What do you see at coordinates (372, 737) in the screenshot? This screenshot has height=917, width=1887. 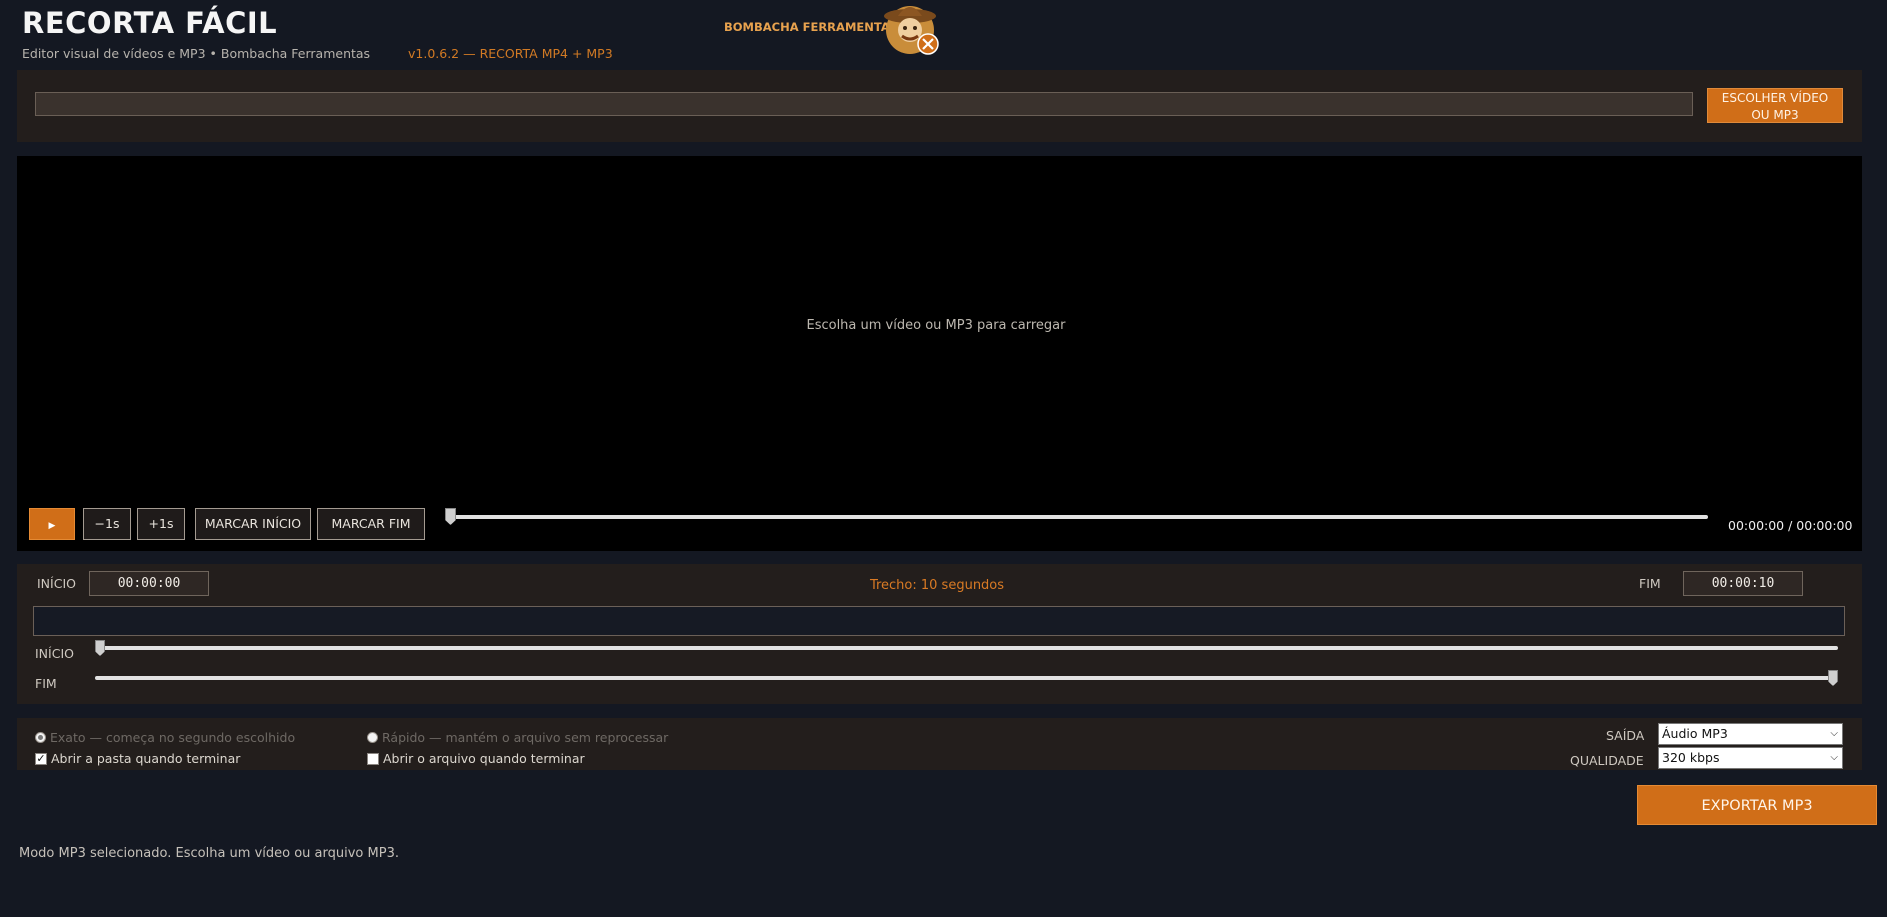 I see `fast-mode-radio` at bounding box center [372, 737].